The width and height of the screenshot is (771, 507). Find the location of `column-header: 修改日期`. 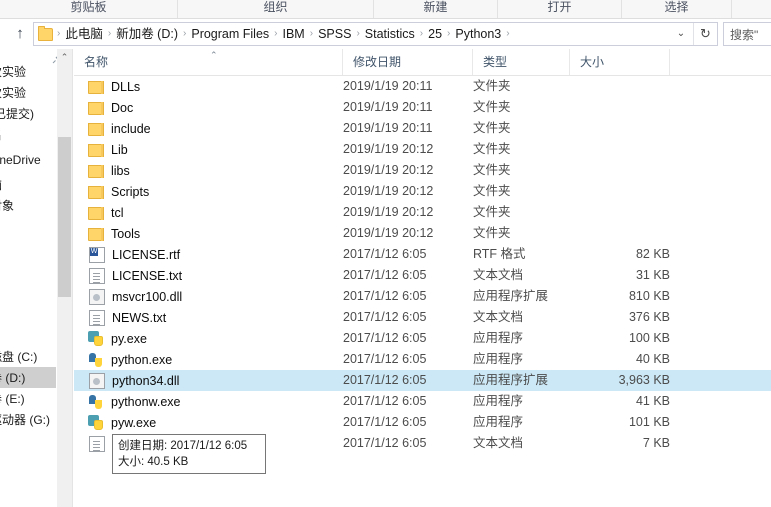

column-header: 修改日期 is located at coordinates (408, 62).